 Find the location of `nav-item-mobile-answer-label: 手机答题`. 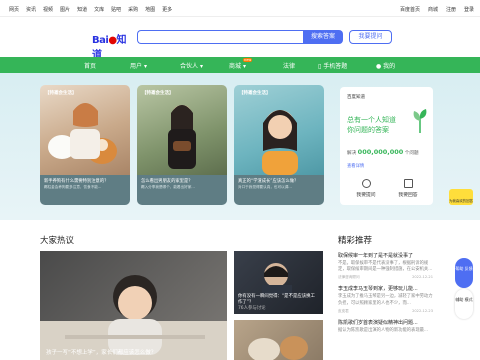

nav-item-mobile-answer-label: 手机答题 is located at coordinates (335, 66).